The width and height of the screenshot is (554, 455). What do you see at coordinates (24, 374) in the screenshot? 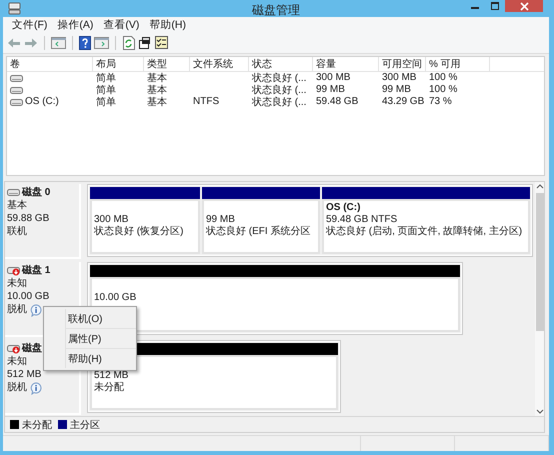
I see `disk-size: 512 MB` at bounding box center [24, 374].